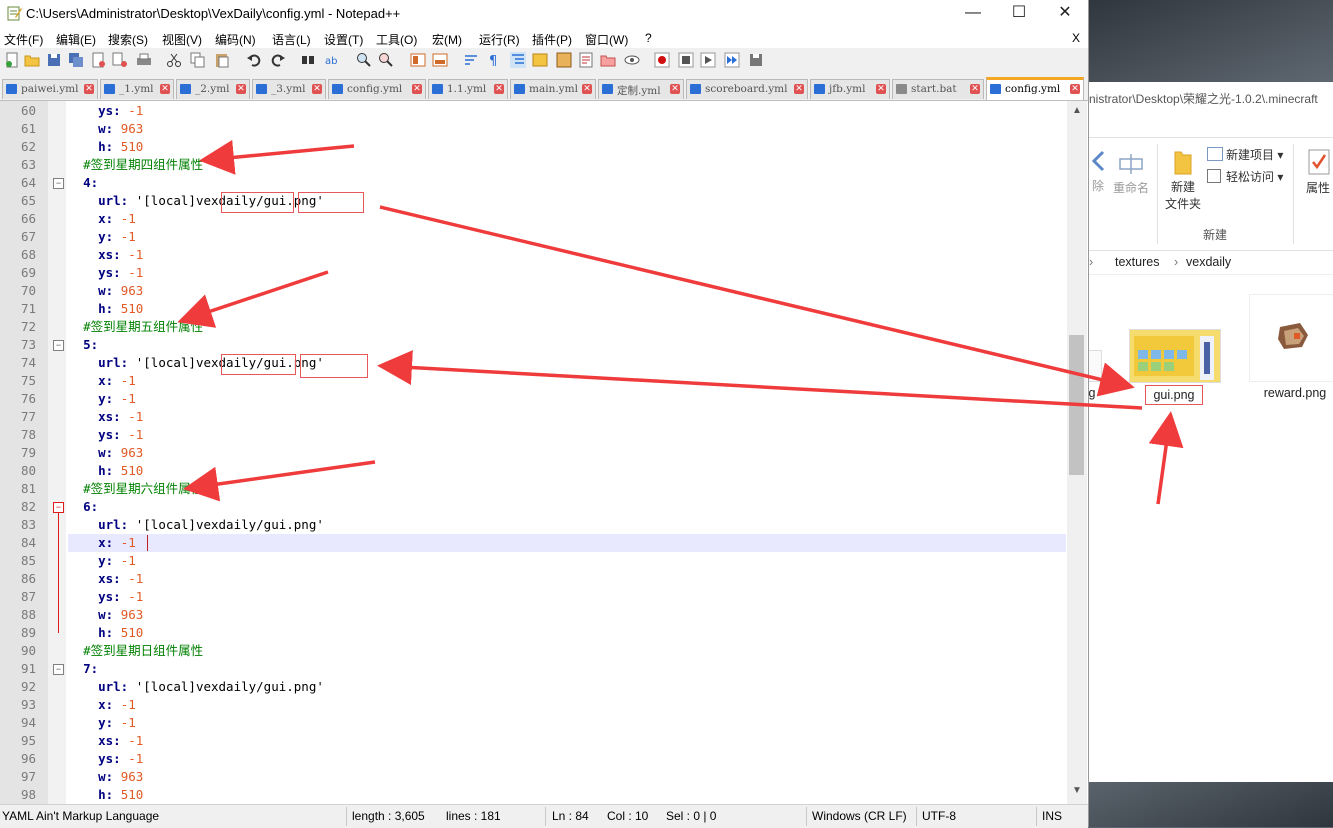  Describe the element at coordinates (144, 60) in the screenshot. I see `print-icon` at that location.